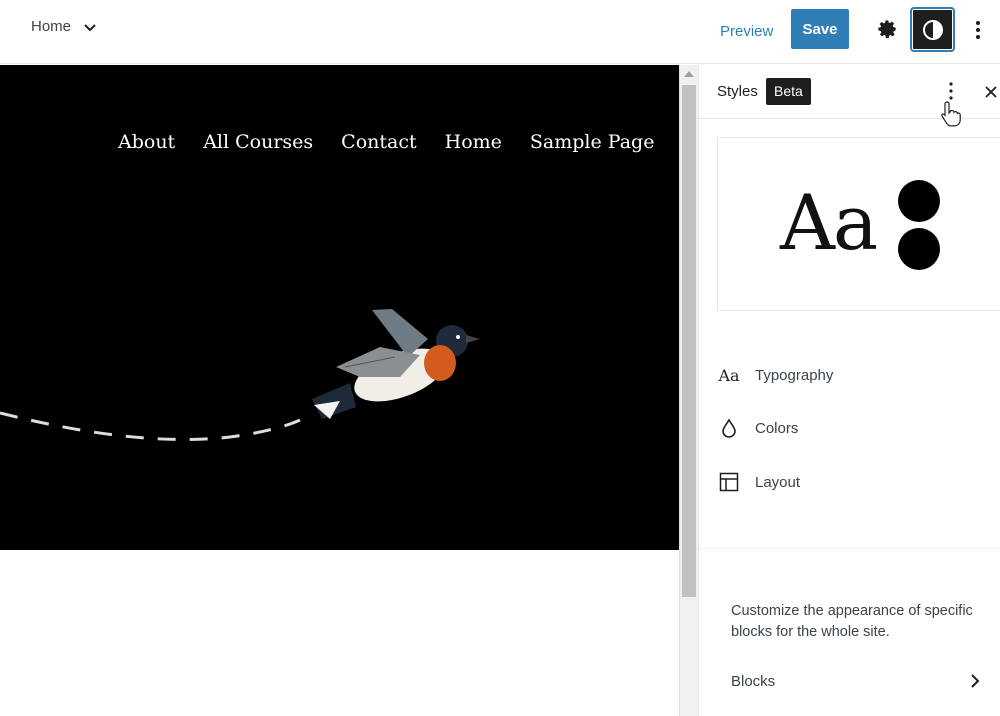  I want to click on preview-button: Preview, so click(746, 32).